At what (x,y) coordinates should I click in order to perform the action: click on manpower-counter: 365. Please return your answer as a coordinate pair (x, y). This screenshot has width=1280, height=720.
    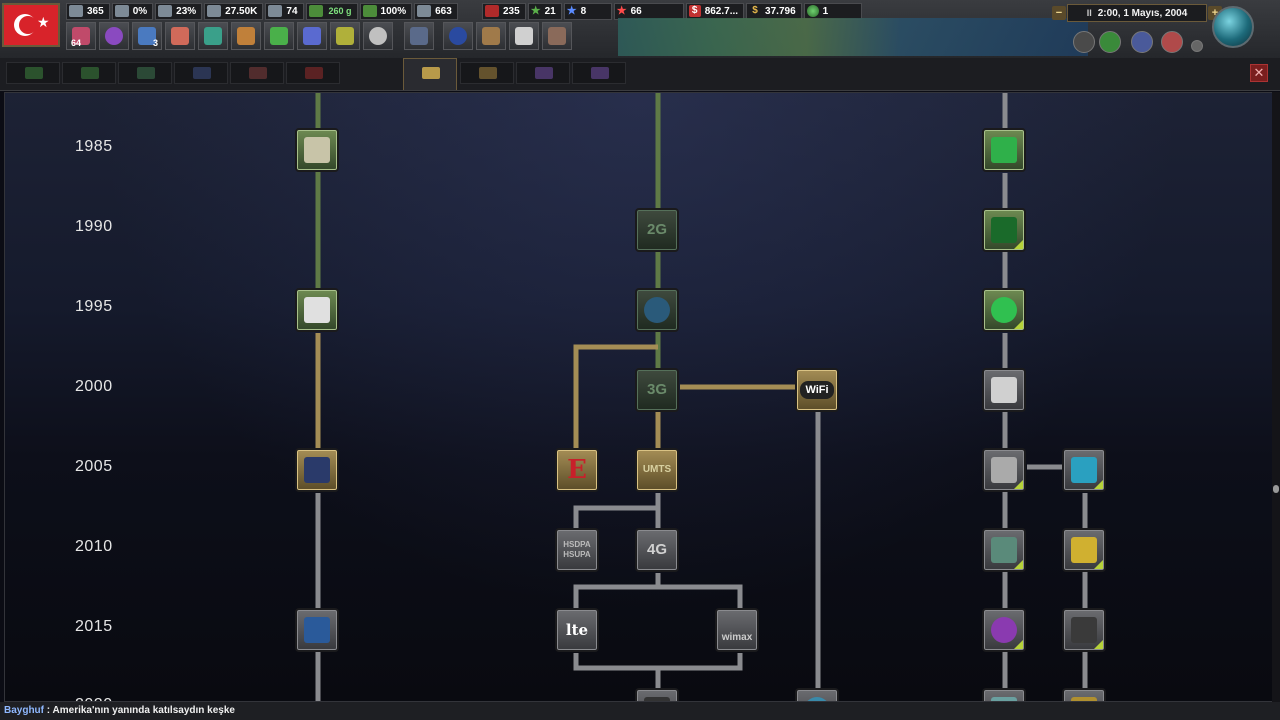
    Looking at the image, I should click on (88, 11).